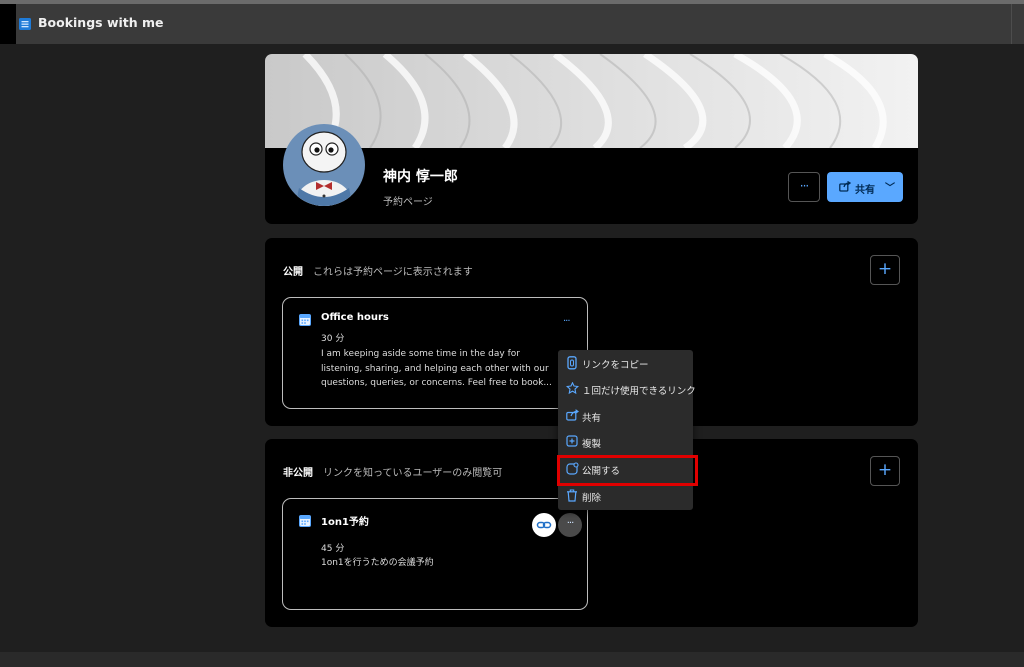 The image size is (1024, 667). What do you see at coordinates (639, 391) in the screenshot?
I see `menu-item-label: １回だけ使用できるリンク` at bounding box center [639, 391].